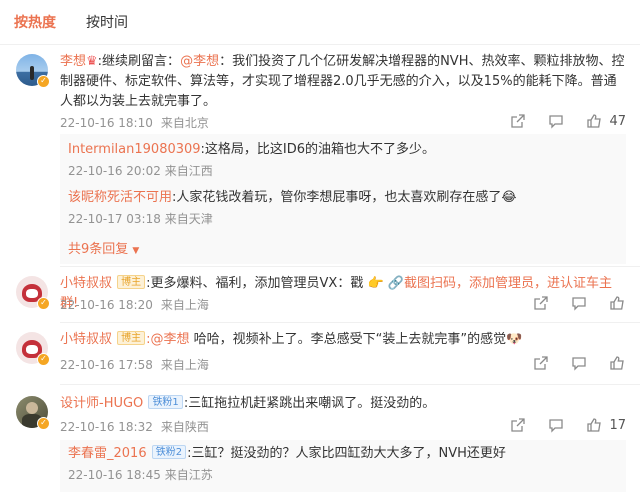  I want to click on laugh-emoji-icon: 😂, so click(509, 197).